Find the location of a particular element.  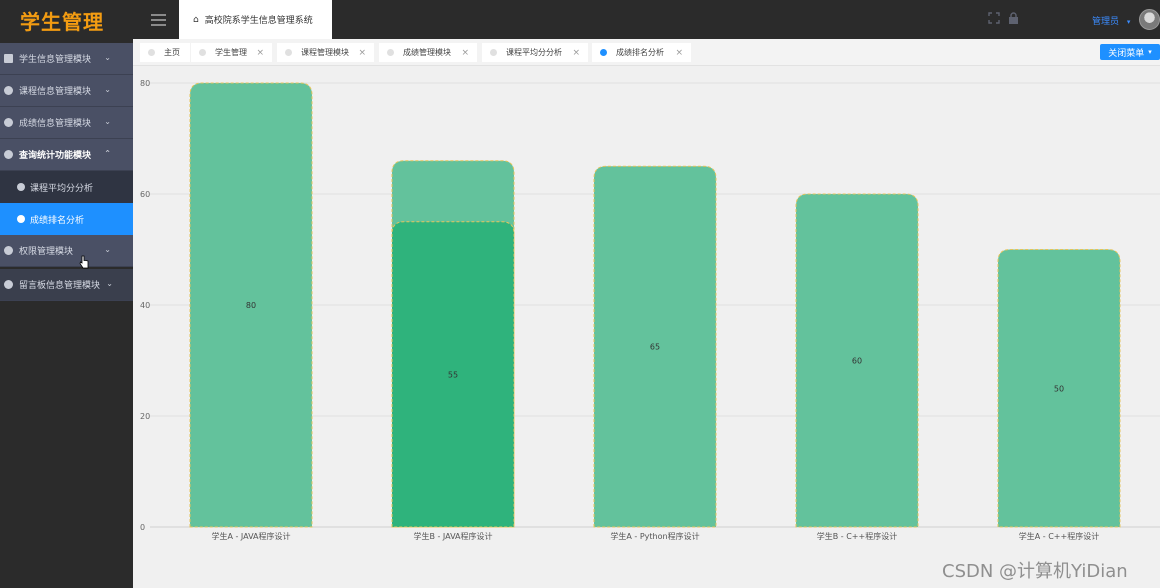

message-icon is located at coordinates (8, 284).